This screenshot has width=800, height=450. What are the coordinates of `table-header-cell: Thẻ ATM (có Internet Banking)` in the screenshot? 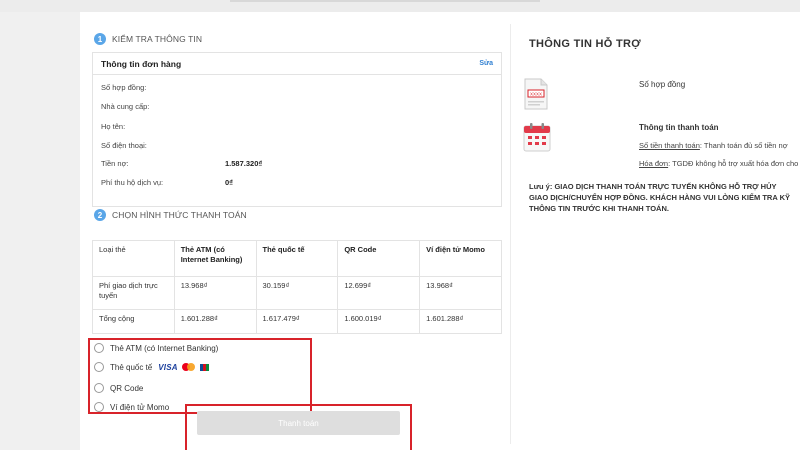 It's located at (215, 258).